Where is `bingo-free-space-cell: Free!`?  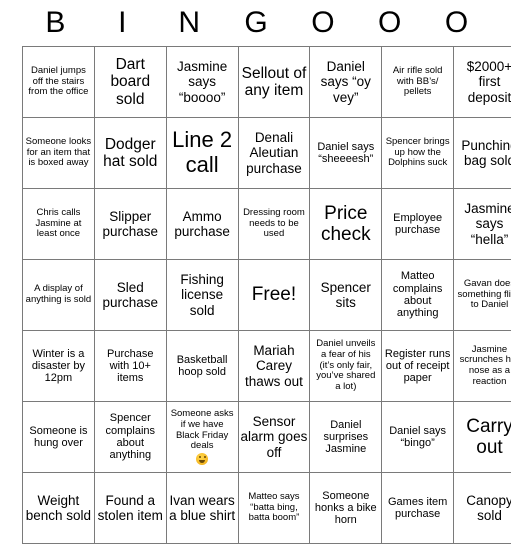 bingo-free-space-cell: Free! is located at coordinates (274, 295).